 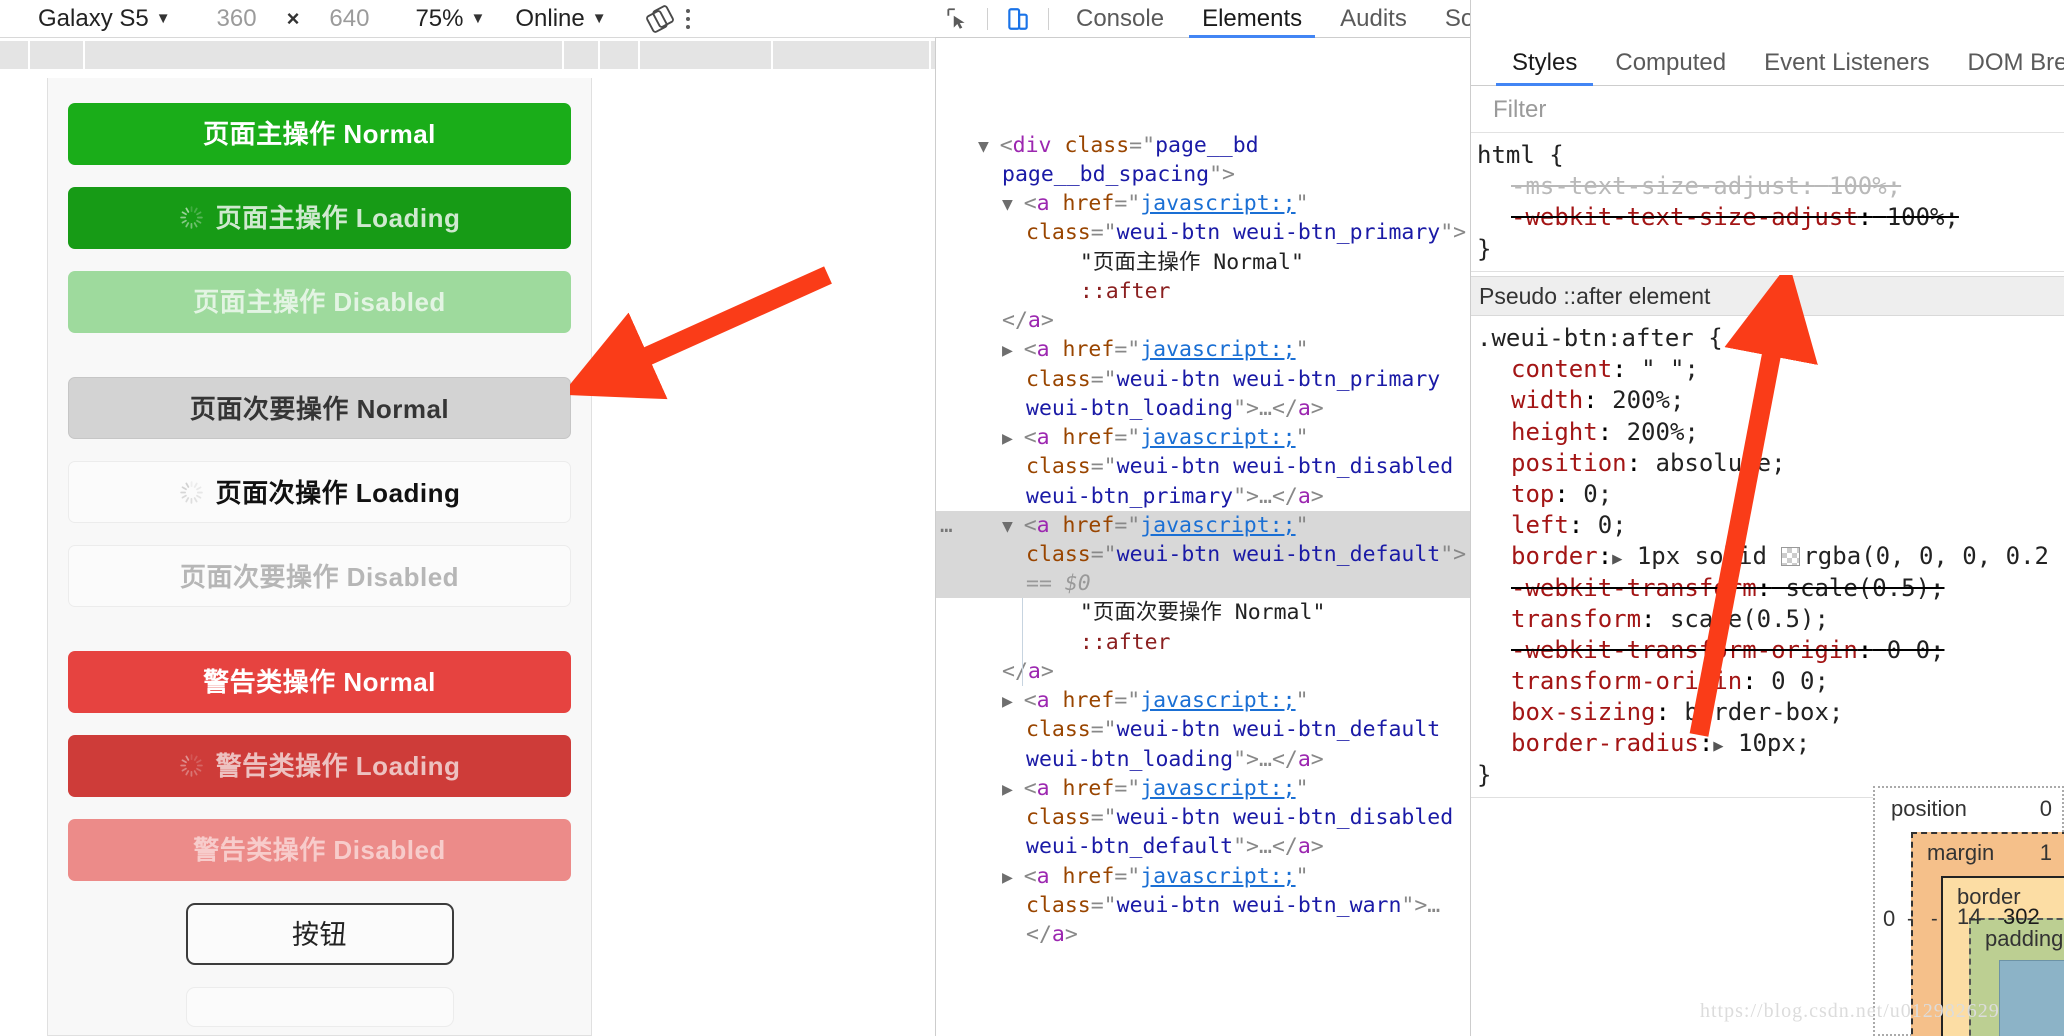 I want to click on viewport-height-input: 640, so click(x=349, y=19).